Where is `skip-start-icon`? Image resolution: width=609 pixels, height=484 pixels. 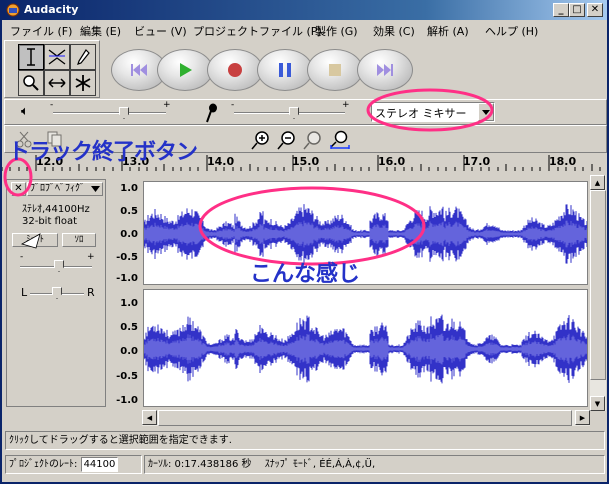
skip-start-icon is located at coordinates (139, 70).